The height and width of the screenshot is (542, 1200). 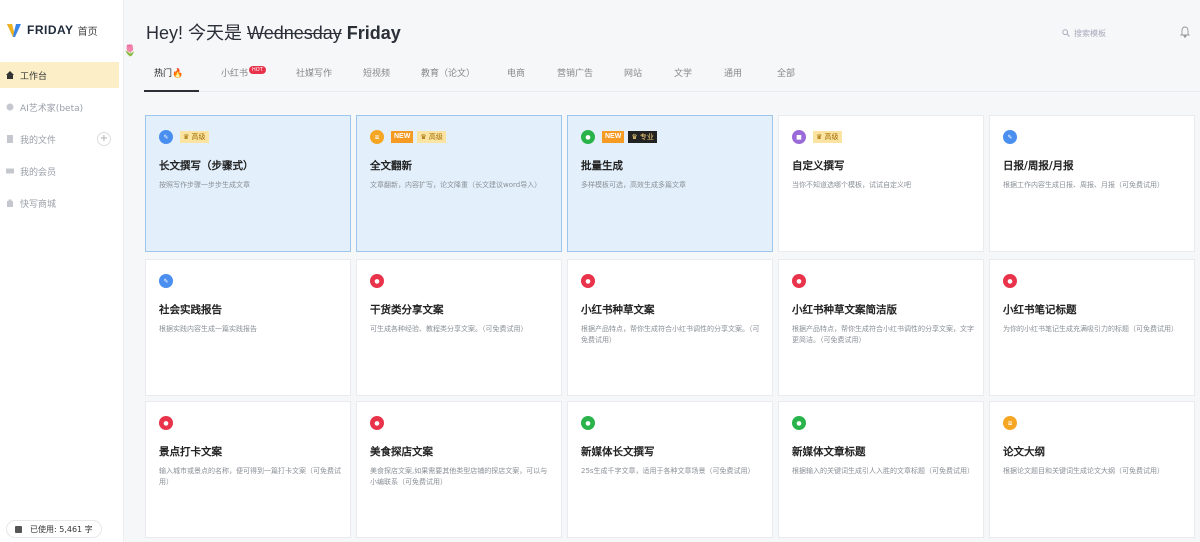 I want to click on home-link: 首页, so click(x=88, y=30).